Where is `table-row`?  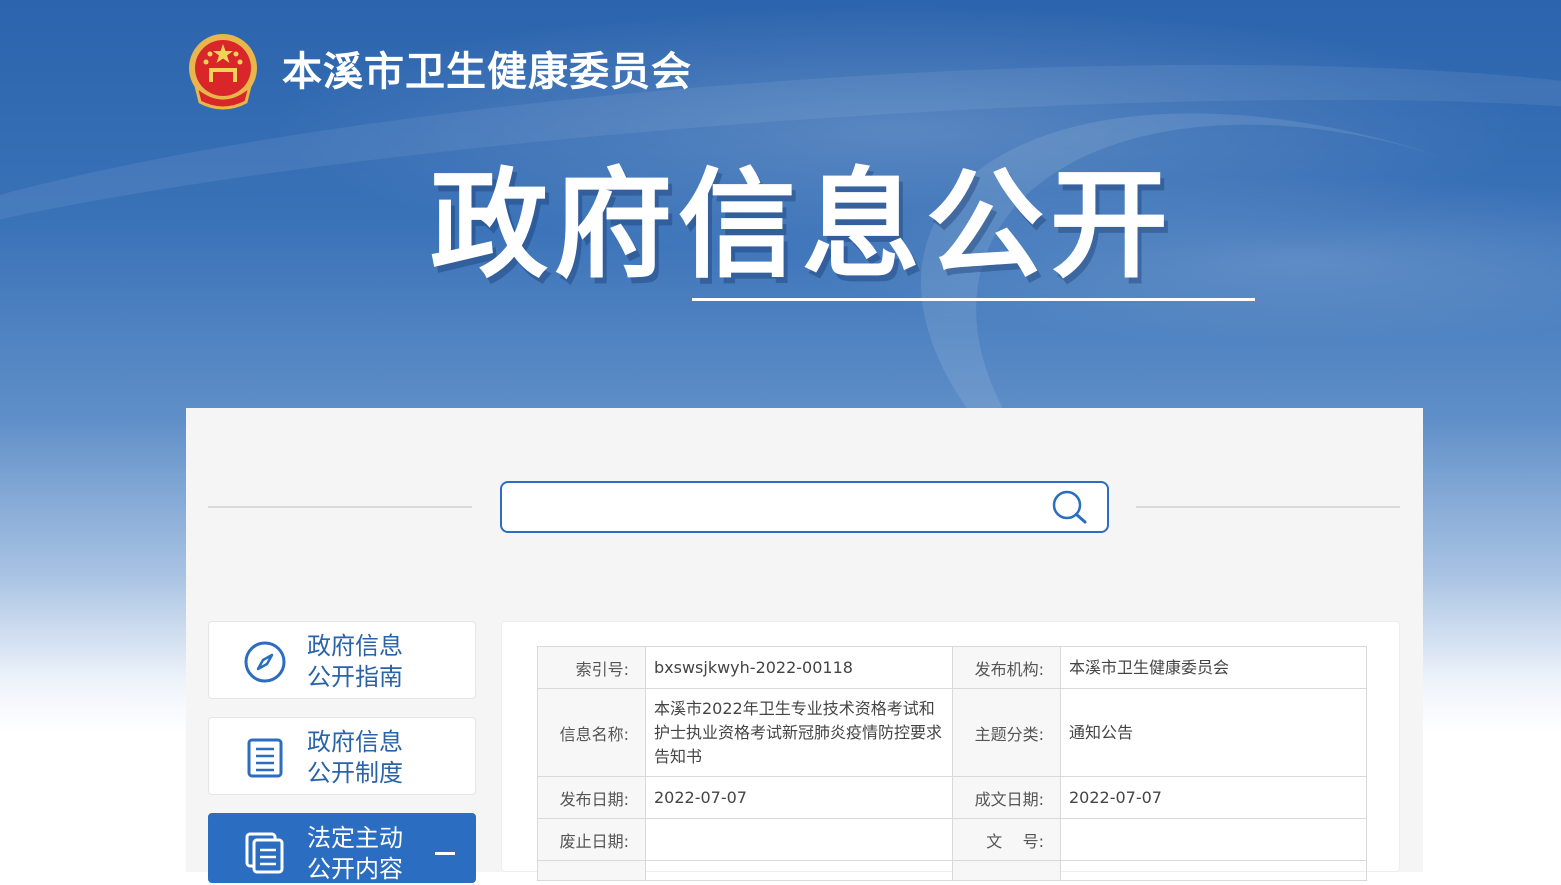 table-row is located at coordinates (952, 870).